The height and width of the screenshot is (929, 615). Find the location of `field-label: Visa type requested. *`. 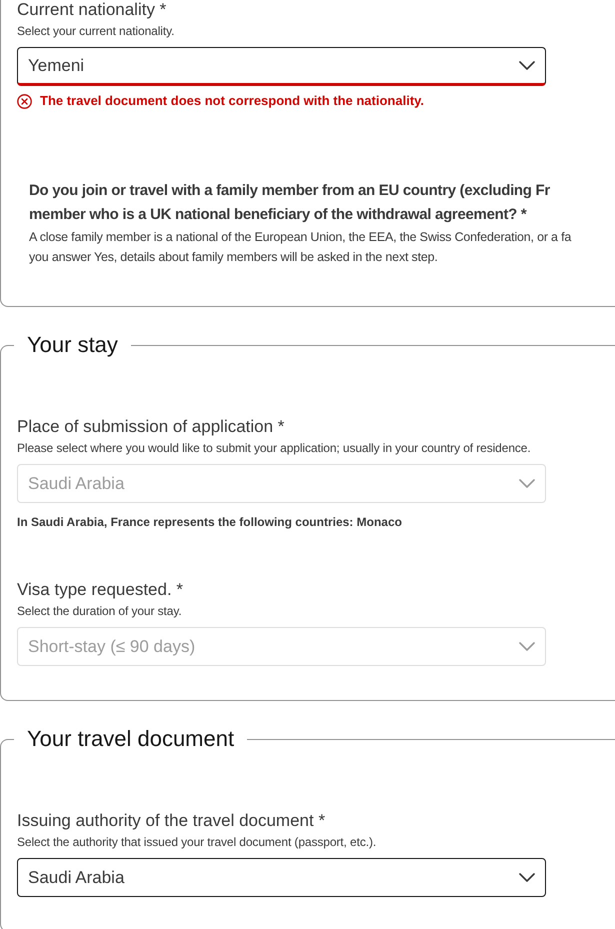

field-label: Visa type requested. * is located at coordinates (100, 590).